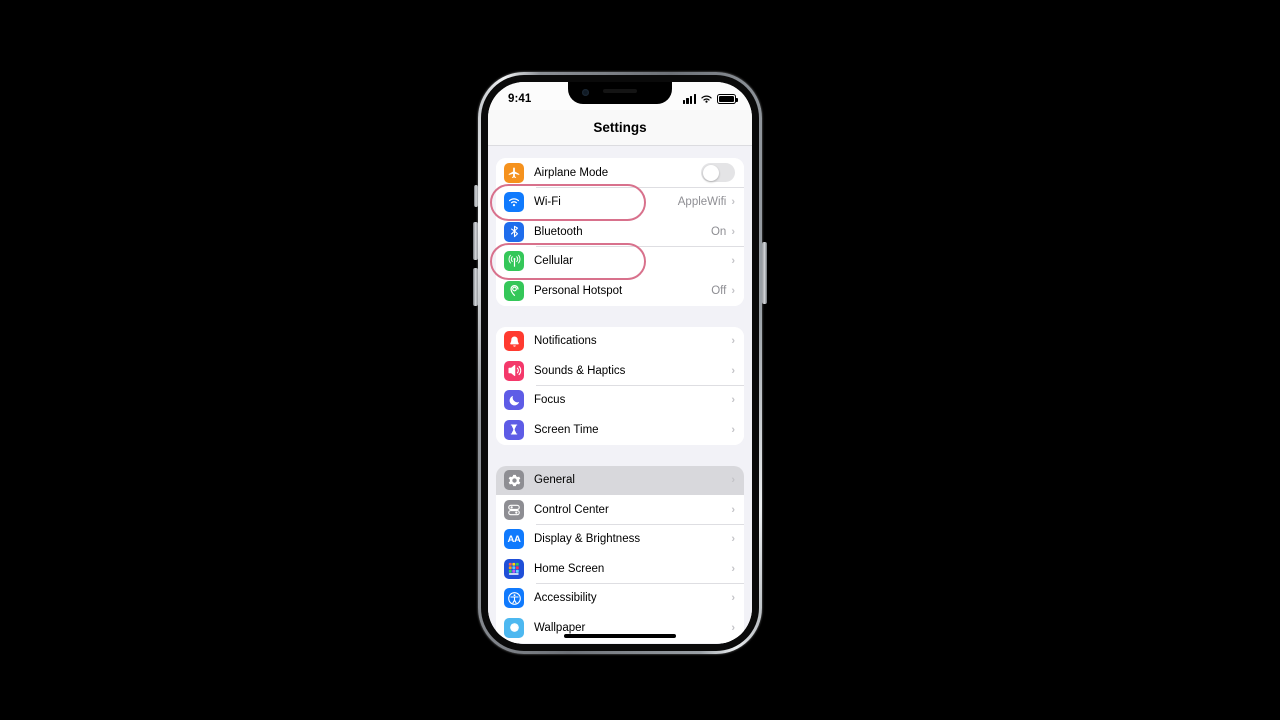 This screenshot has width=1280, height=720. Describe the element at coordinates (702, 202) in the screenshot. I see `row-value: AppleWifi` at that location.